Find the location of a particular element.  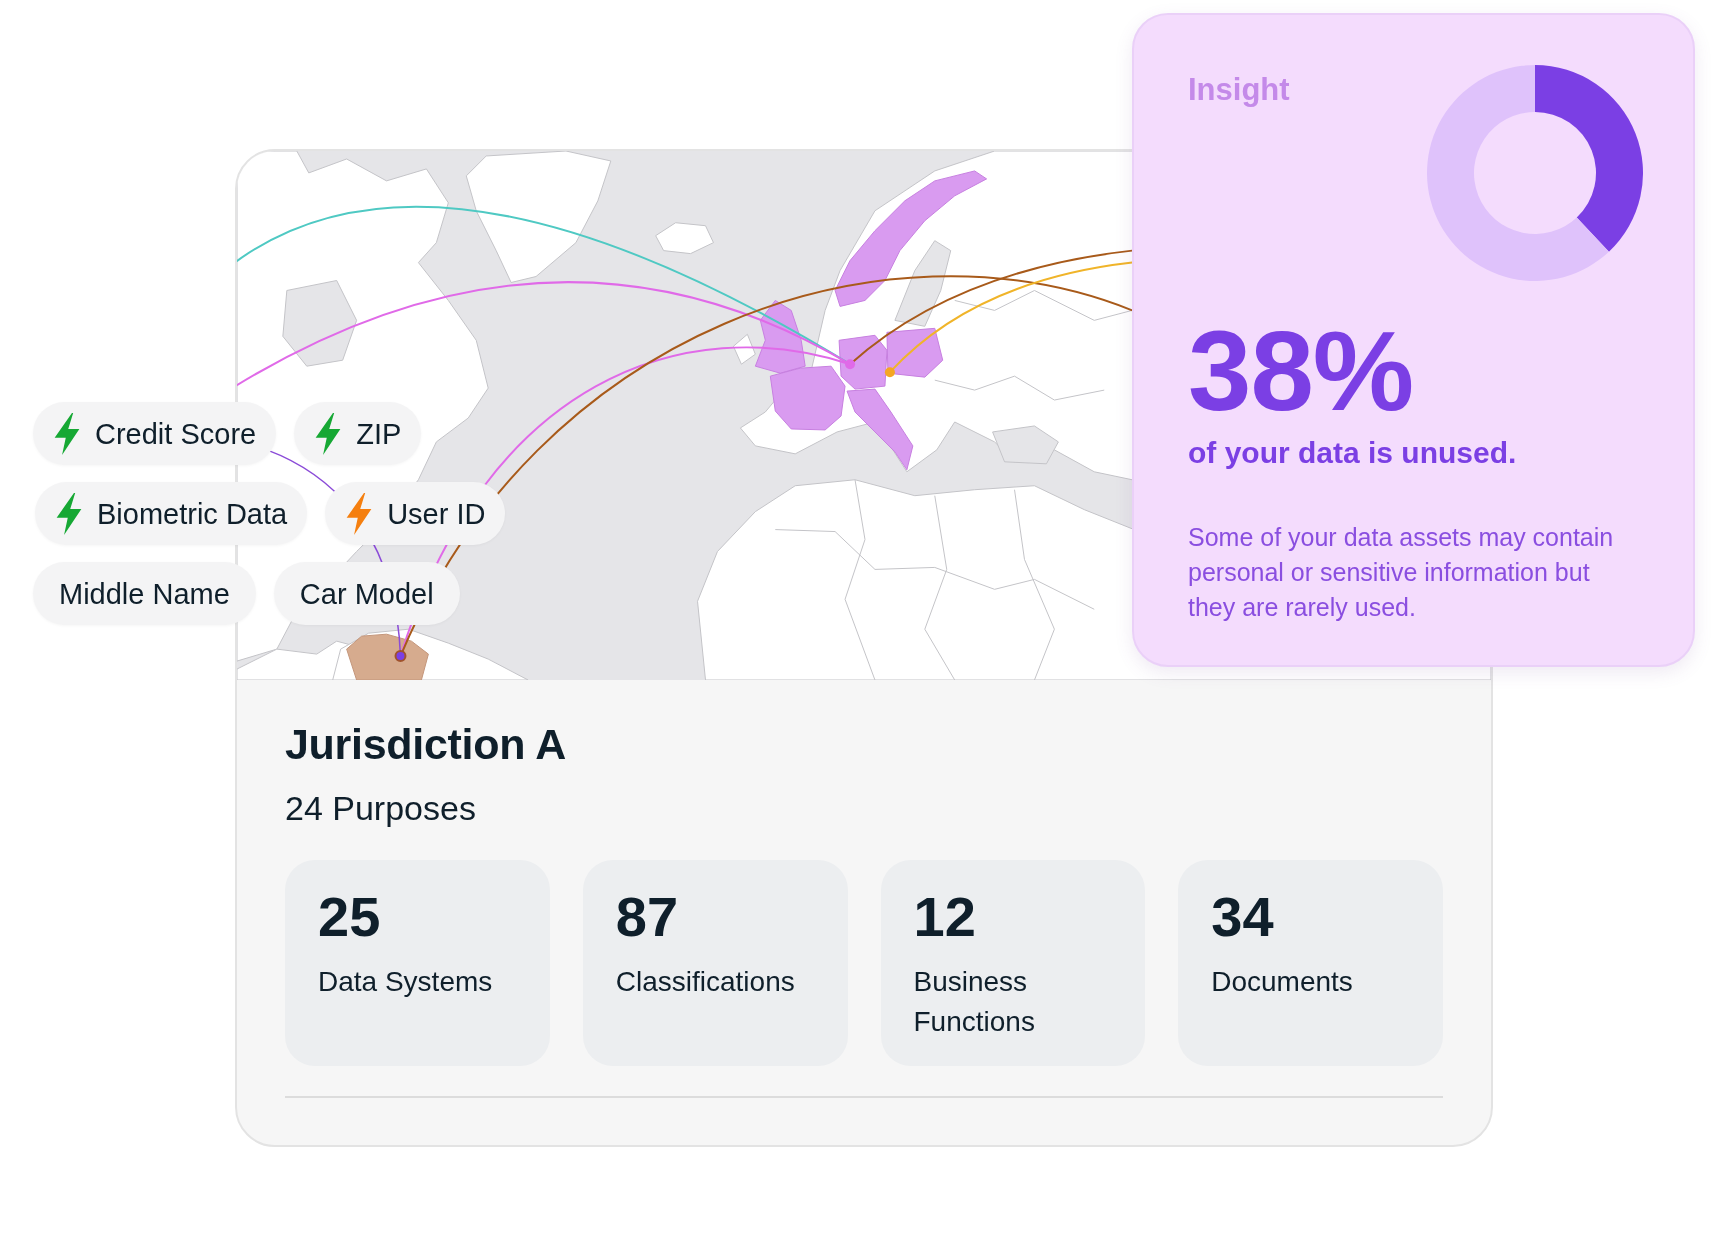

tag-label: Car Model is located at coordinates (366, 594).